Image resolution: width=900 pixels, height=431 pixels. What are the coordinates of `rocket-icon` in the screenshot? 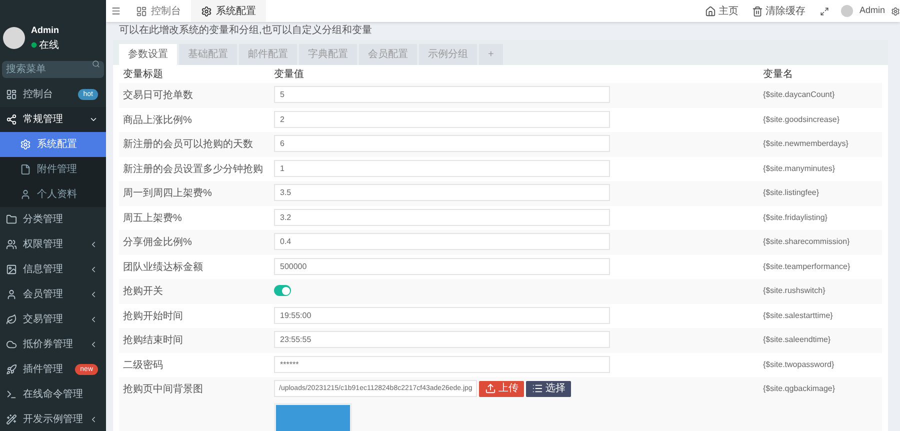 It's located at (11, 369).